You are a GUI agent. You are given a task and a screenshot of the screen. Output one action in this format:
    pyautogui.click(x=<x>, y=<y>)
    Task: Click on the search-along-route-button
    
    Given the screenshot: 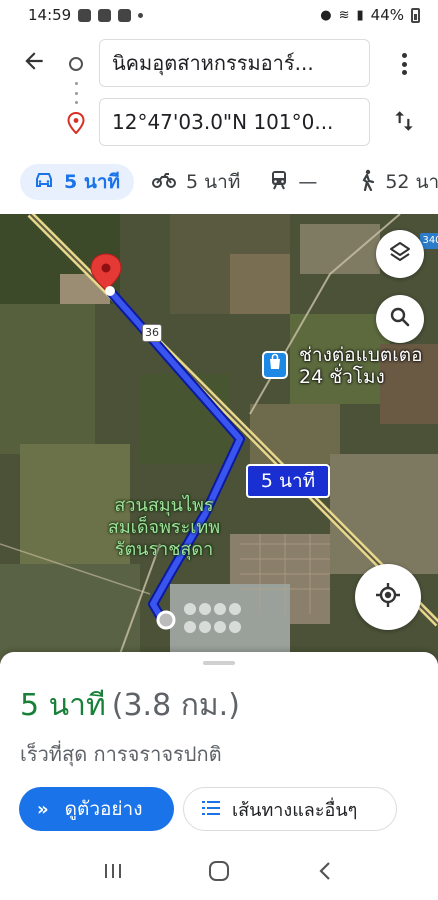 What is the action you would take?
    pyautogui.click(x=400, y=319)
    